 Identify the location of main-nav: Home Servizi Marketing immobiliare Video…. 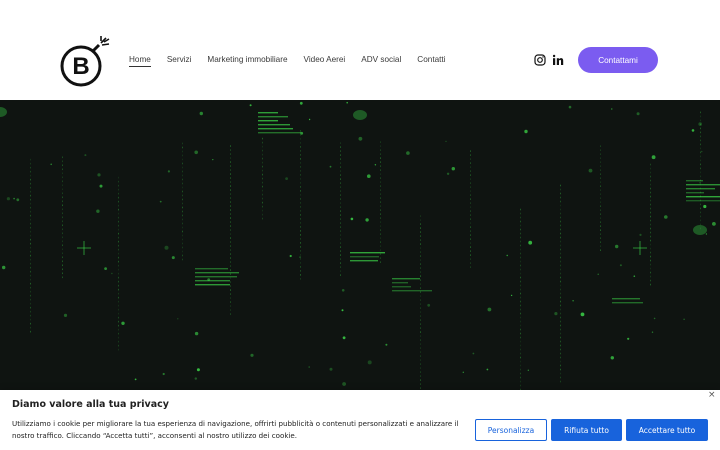
(295, 60).